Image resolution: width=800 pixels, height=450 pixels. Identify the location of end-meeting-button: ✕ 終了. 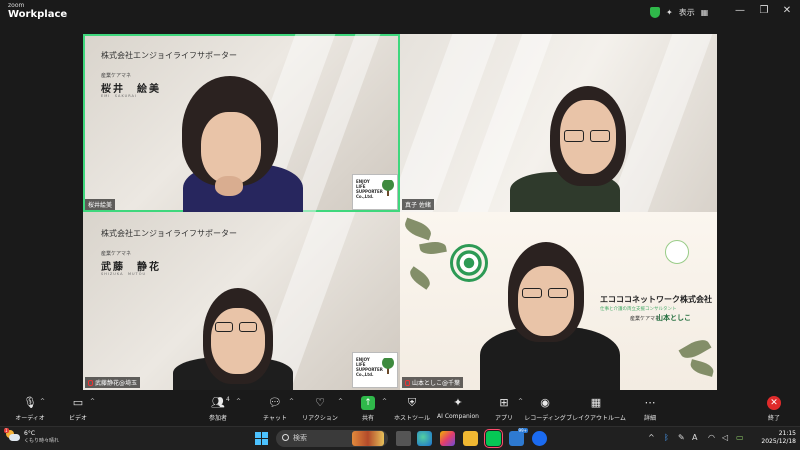
(772, 409).